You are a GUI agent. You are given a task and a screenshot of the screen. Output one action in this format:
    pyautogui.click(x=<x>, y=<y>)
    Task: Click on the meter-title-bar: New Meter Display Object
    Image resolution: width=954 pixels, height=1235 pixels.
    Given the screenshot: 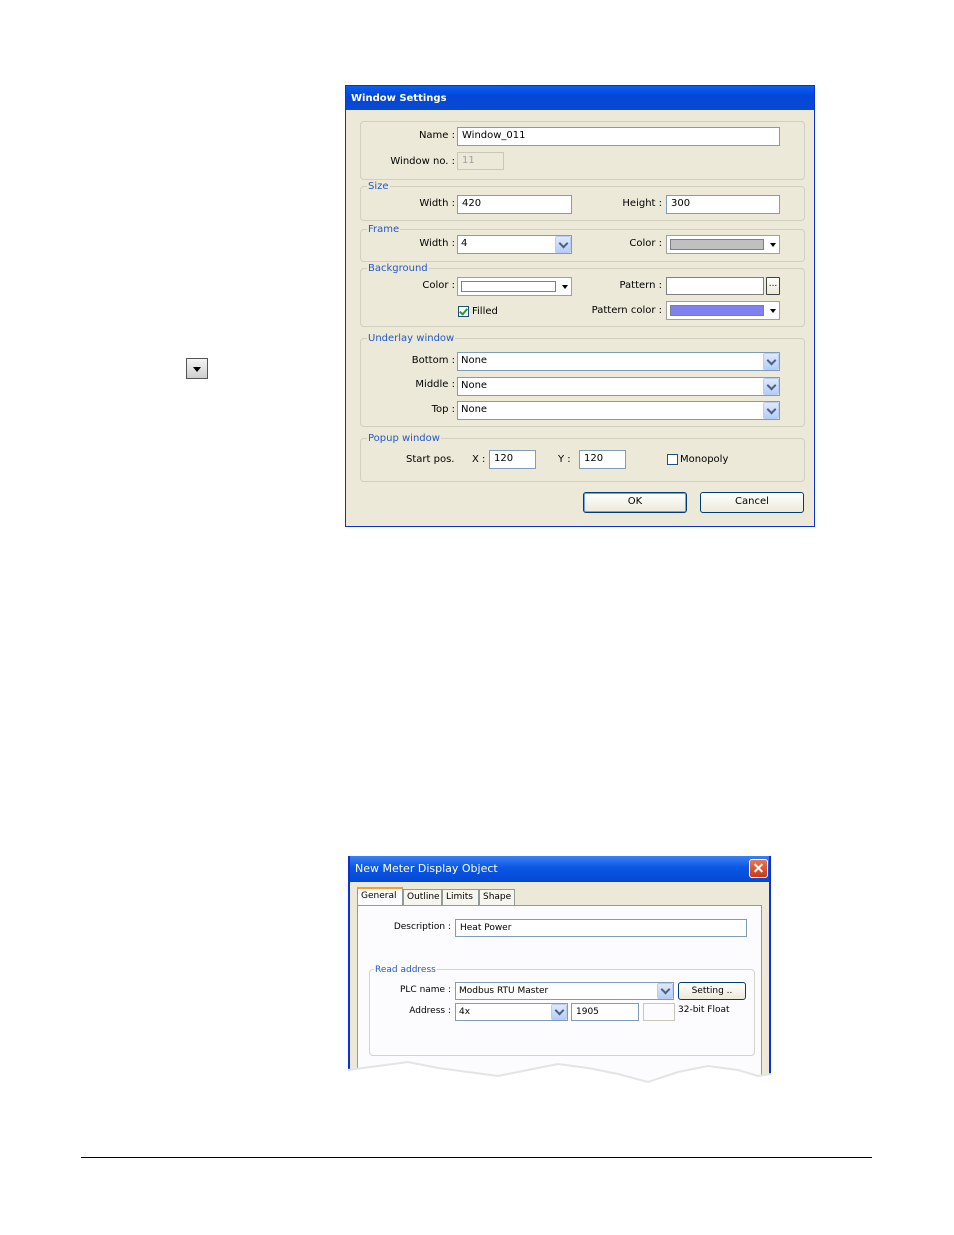 What is the action you would take?
    pyautogui.click(x=559, y=869)
    